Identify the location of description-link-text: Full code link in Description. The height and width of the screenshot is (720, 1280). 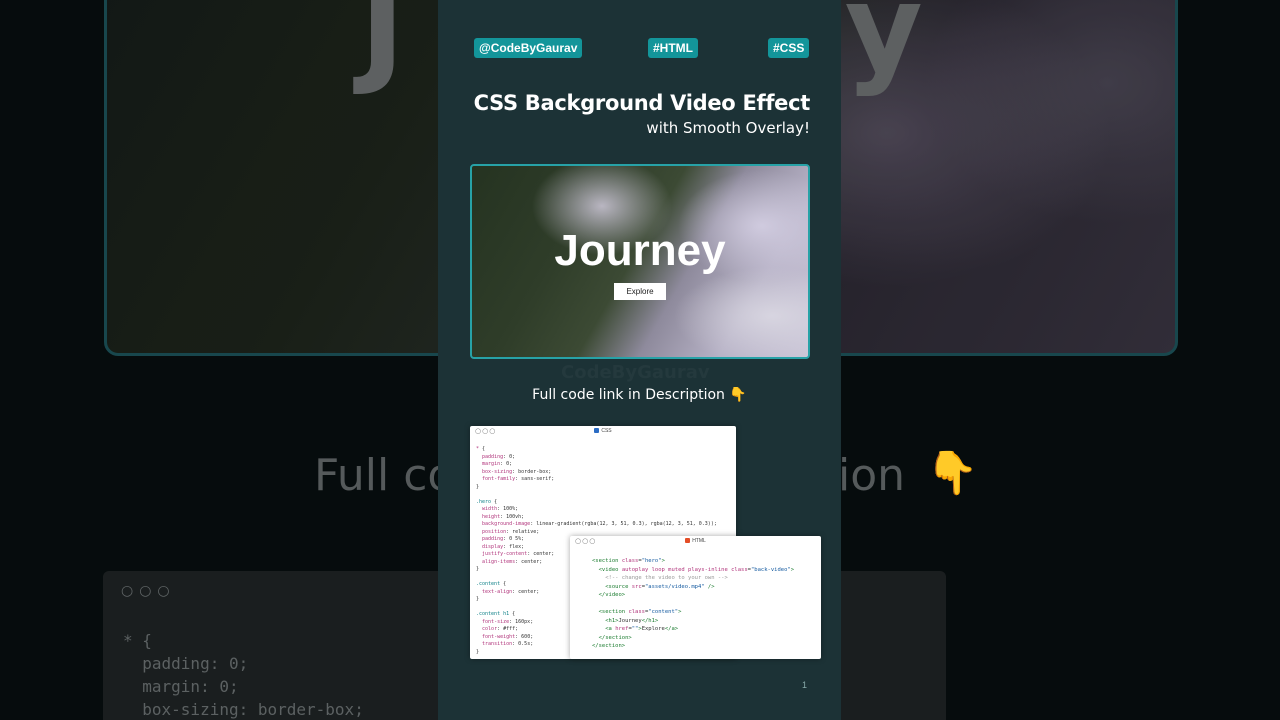
(628, 395).